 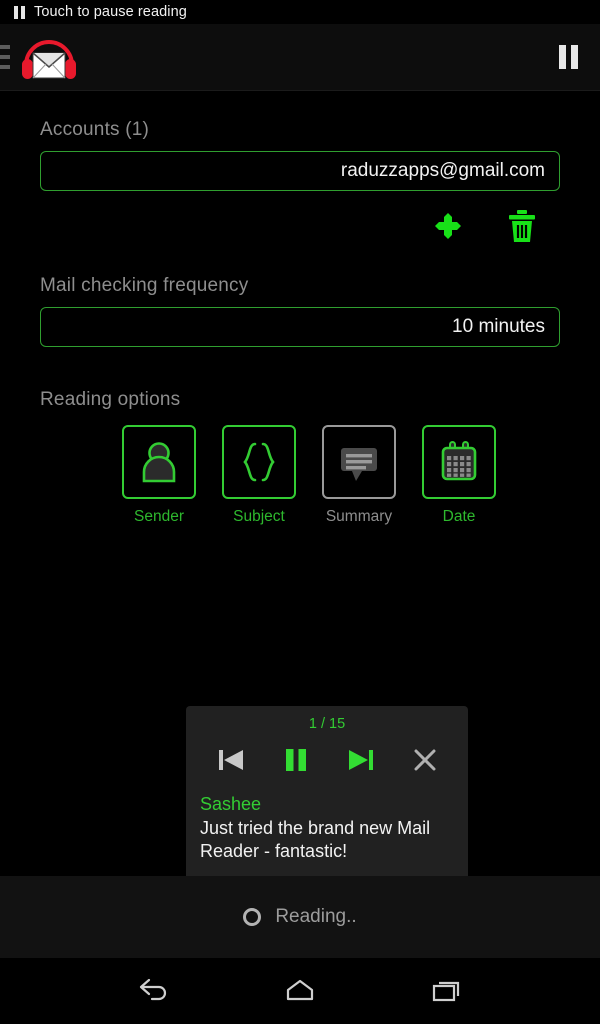 What do you see at coordinates (300, 171) in the screenshot?
I see `account-field: raduzzapps@gmail.com` at bounding box center [300, 171].